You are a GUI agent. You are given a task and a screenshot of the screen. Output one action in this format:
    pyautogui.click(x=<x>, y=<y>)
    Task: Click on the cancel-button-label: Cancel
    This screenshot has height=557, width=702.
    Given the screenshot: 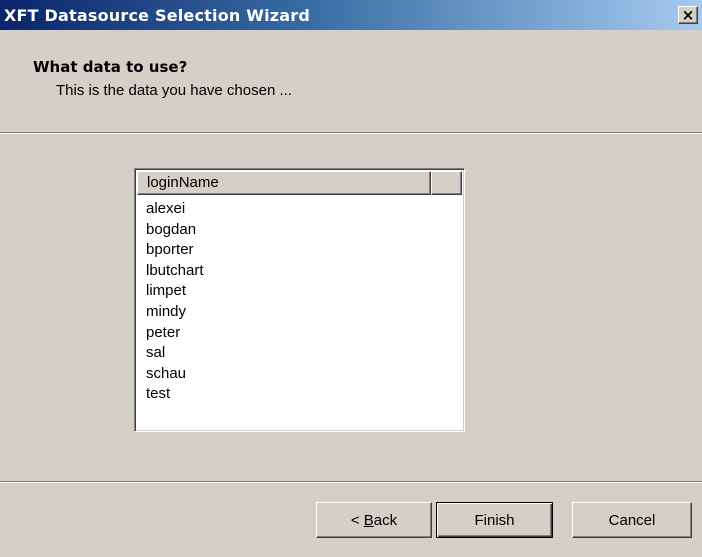 What is the action you would take?
    pyautogui.click(x=632, y=520)
    